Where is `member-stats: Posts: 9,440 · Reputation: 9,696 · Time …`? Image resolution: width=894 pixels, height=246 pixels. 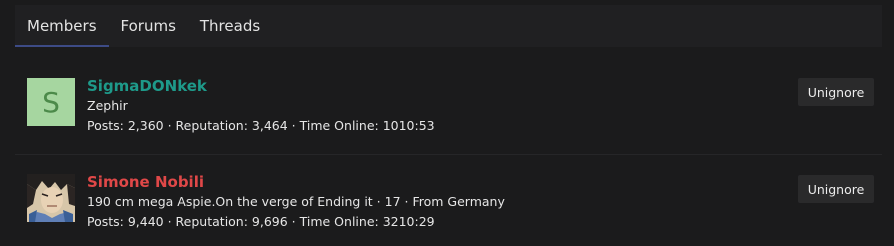
member-stats: Posts: 9,440 · Reputation: 9,696 · Time … is located at coordinates (261, 221).